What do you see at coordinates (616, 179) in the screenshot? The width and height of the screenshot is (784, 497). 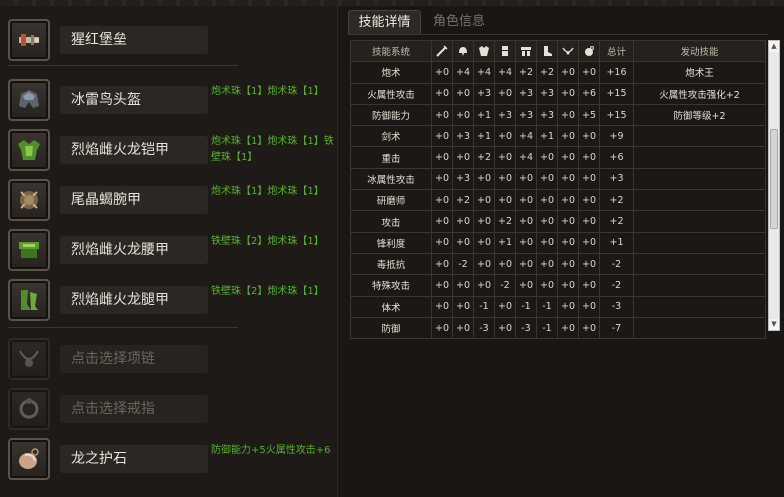 I see `skill-total: +3` at bounding box center [616, 179].